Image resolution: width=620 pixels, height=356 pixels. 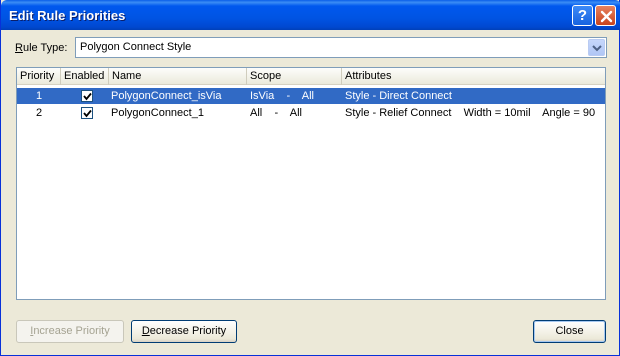 What do you see at coordinates (398, 96) in the screenshot?
I see `attributes-cell: Style - Direct Connect` at bounding box center [398, 96].